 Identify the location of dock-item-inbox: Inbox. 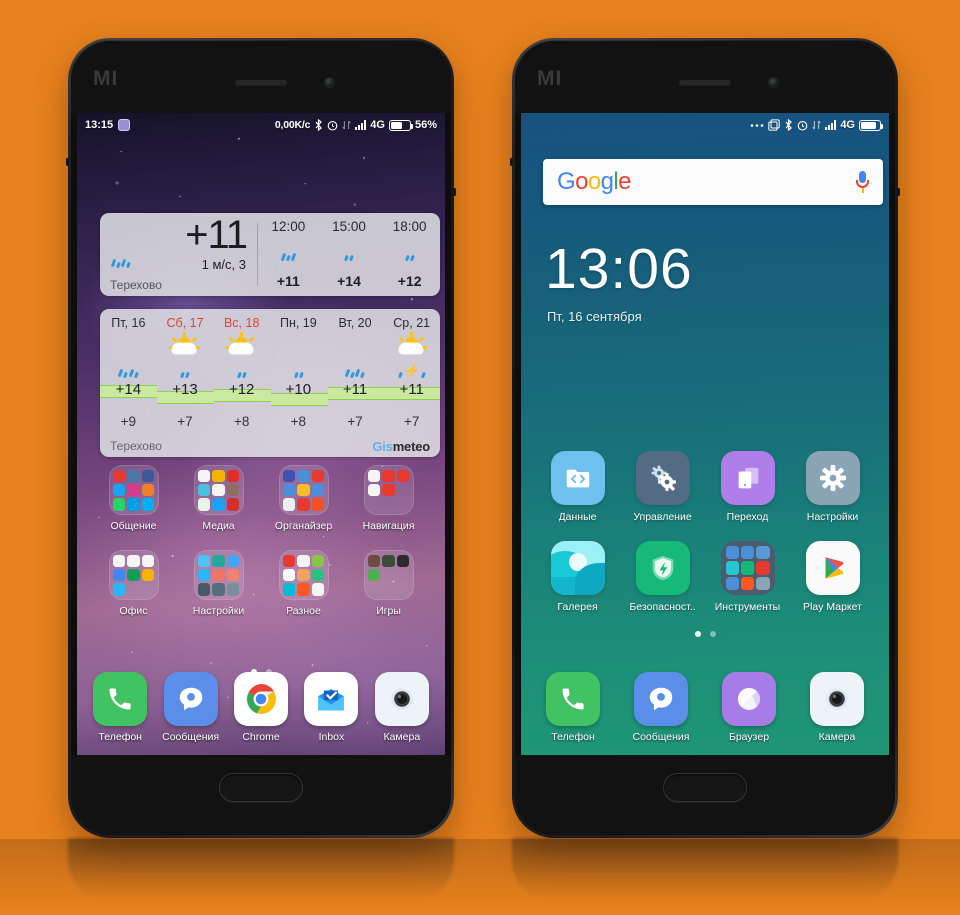
(331, 707).